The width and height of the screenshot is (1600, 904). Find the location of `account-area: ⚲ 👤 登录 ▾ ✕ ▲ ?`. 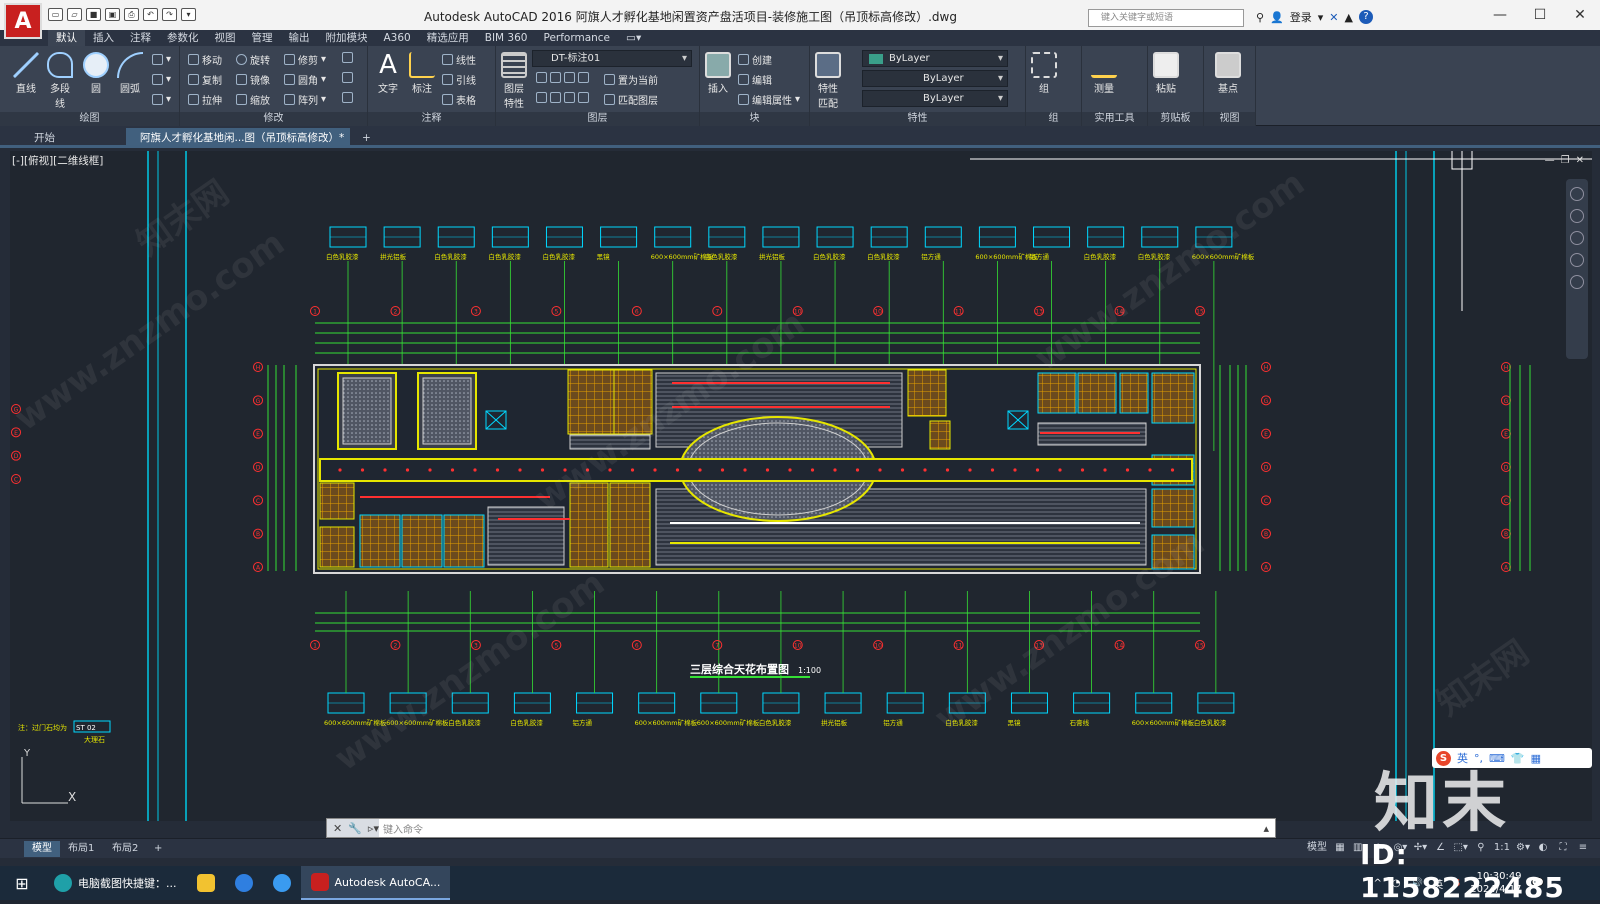

account-area: ⚲ 👤 登录 ▾ ✕ ▲ ? is located at coordinates (1314, 17).